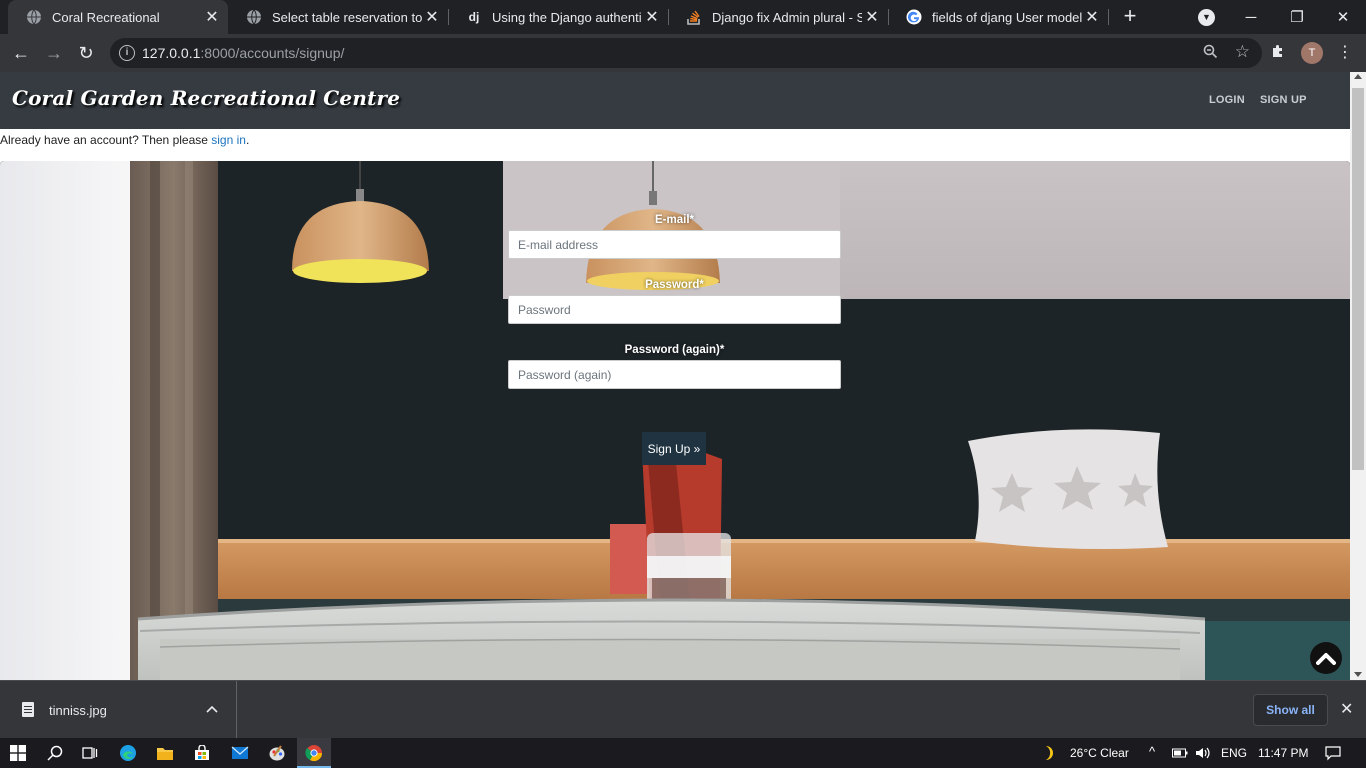 This screenshot has width=1366, height=768. I want to click on volume-icon, so click(1203, 753).